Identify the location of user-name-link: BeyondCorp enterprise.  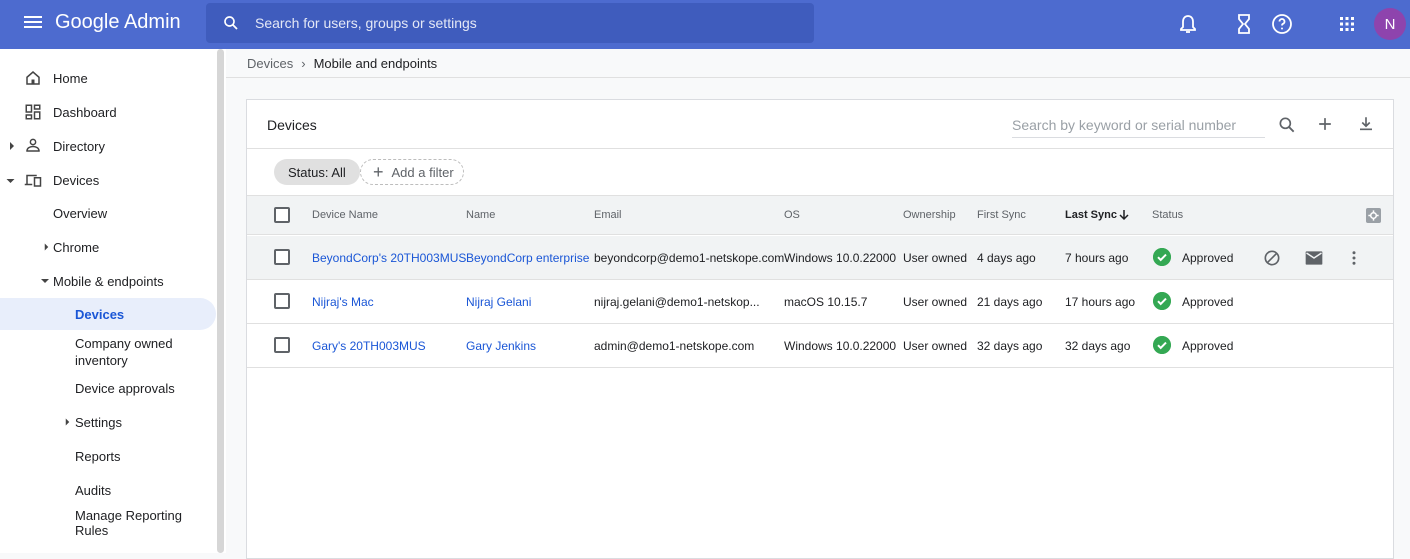
(527, 258).